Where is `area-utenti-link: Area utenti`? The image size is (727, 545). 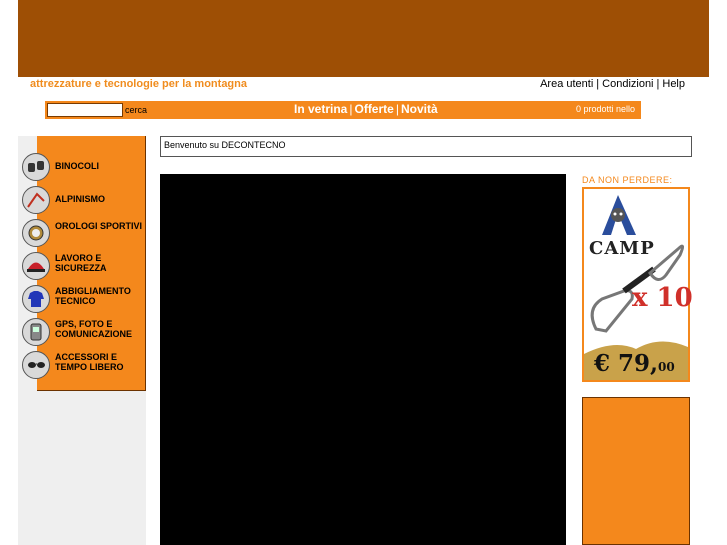 area-utenti-link: Area utenti is located at coordinates (566, 84).